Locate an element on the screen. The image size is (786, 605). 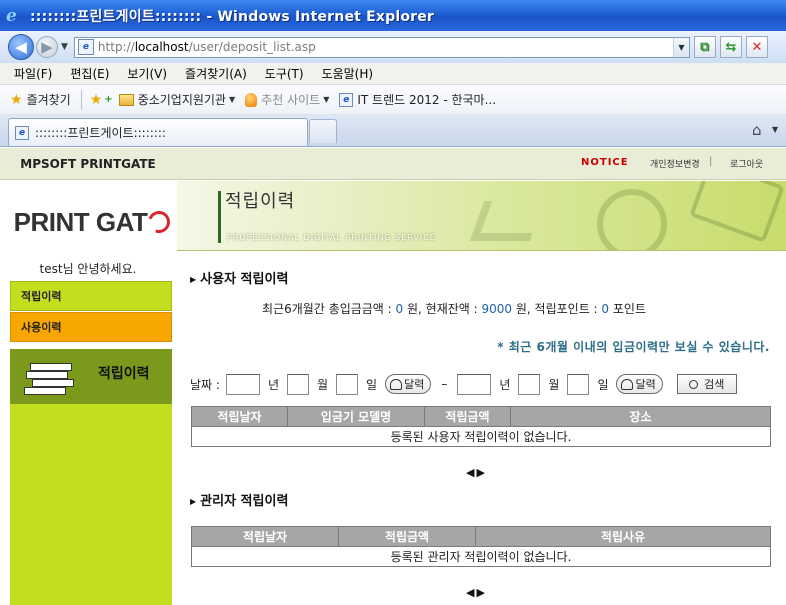
greeting: test님 안녕하세요. is located at coordinates (88, 269).